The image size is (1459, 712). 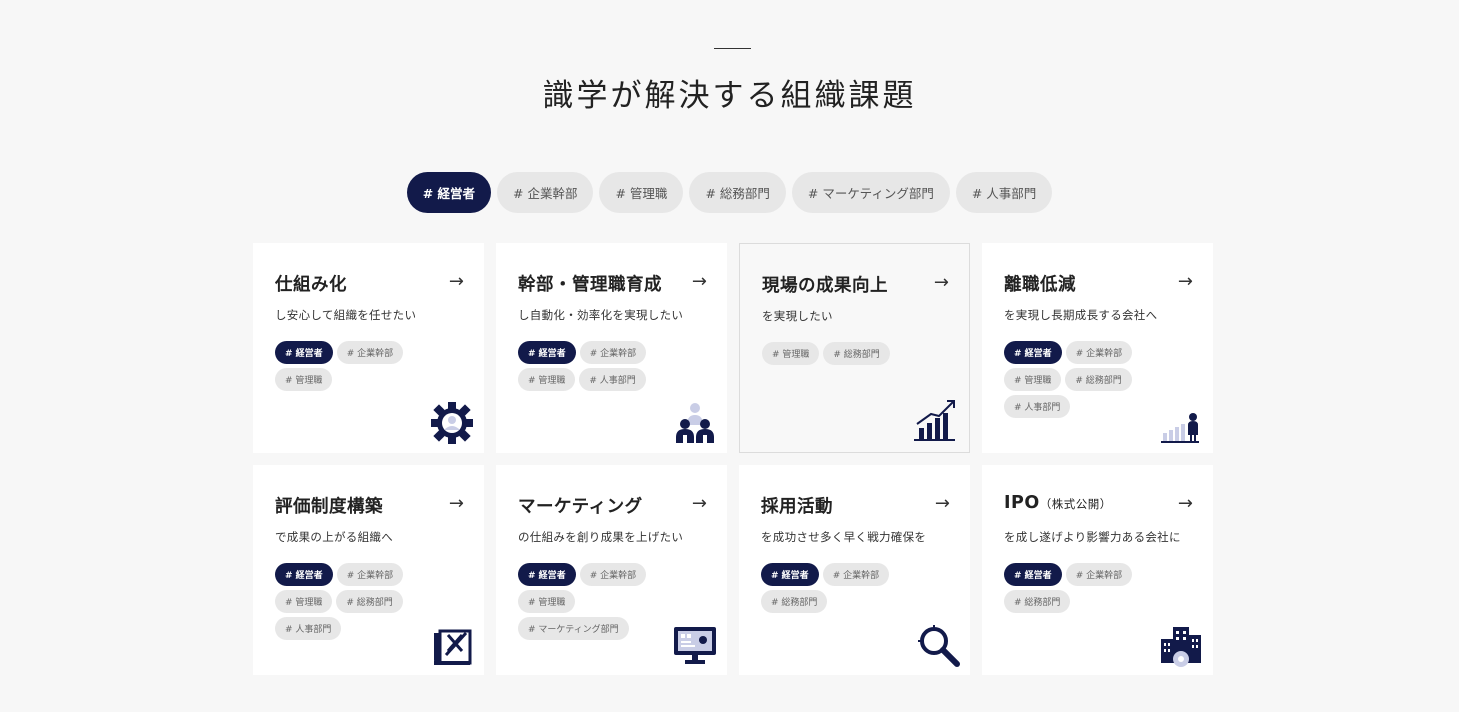 What do you see at coordinates (449, 192) in the screenshot?
I see `filter-executive: # 経営者` at bounding box center [449, 192].